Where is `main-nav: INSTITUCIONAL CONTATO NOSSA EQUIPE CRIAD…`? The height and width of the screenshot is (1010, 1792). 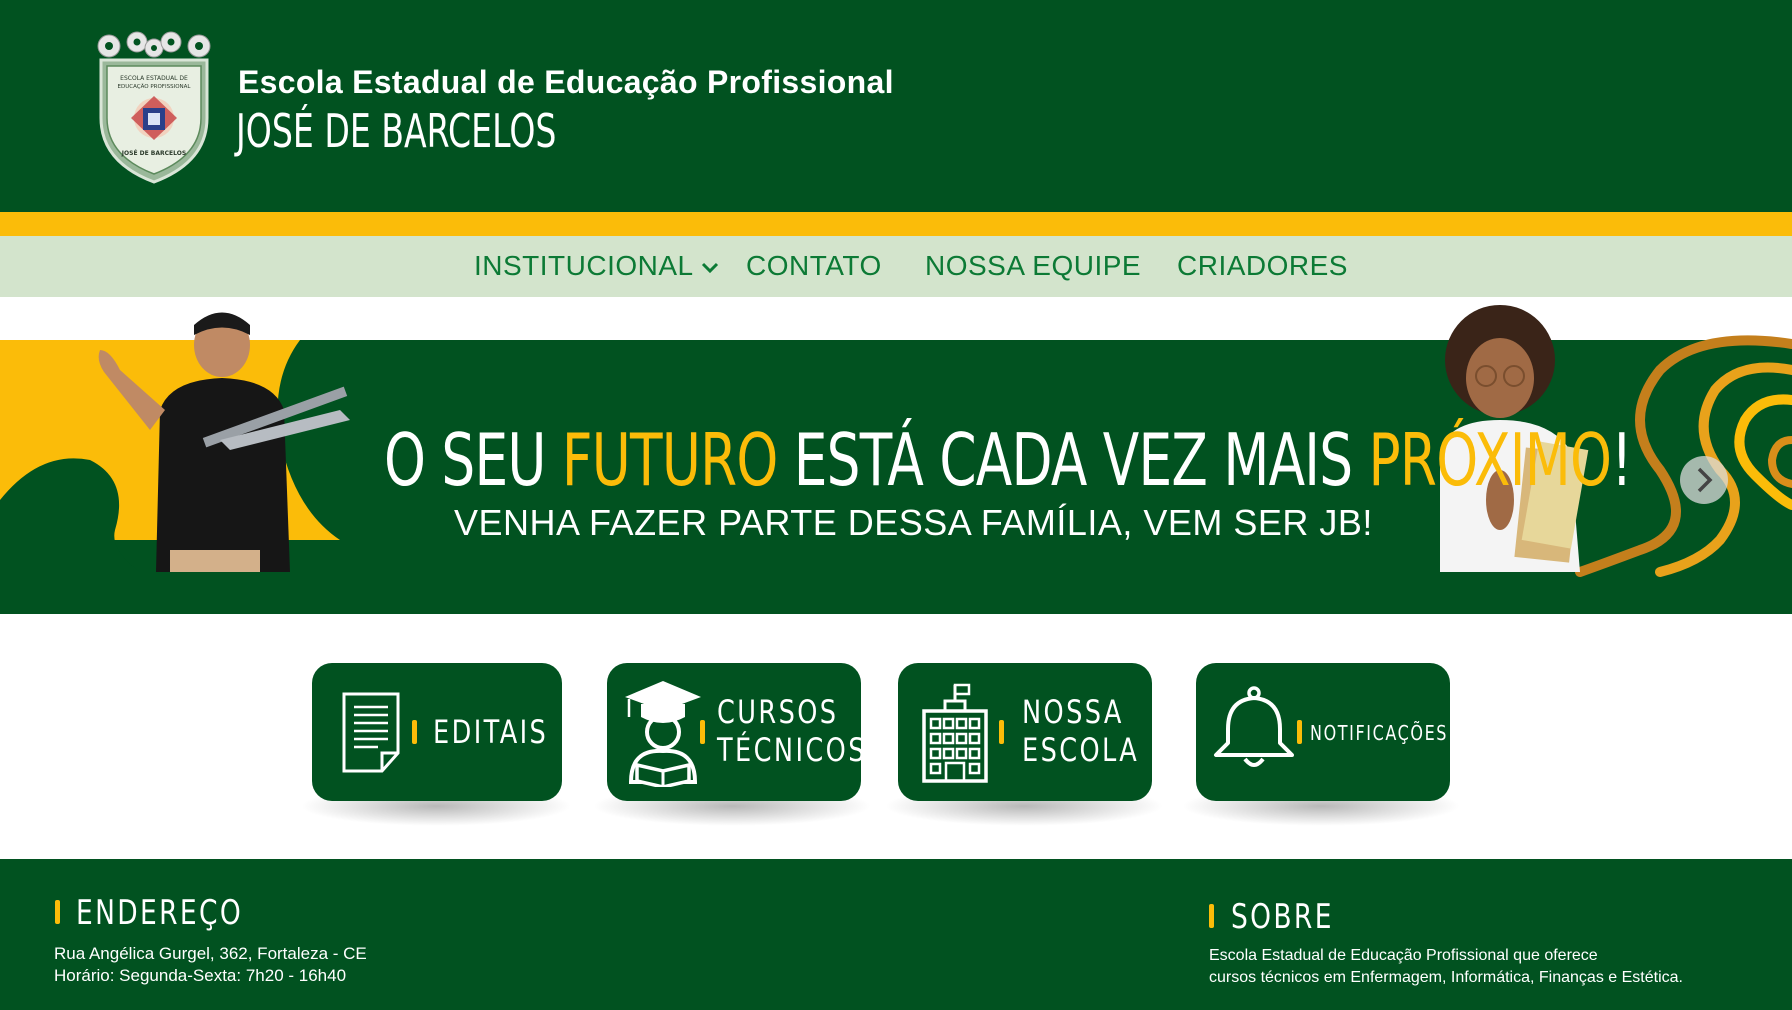 main-nav: INSTITUCIONAL CONTATO NOSSA EQUIPE CRIAD… is located at coordinates (896, 266).